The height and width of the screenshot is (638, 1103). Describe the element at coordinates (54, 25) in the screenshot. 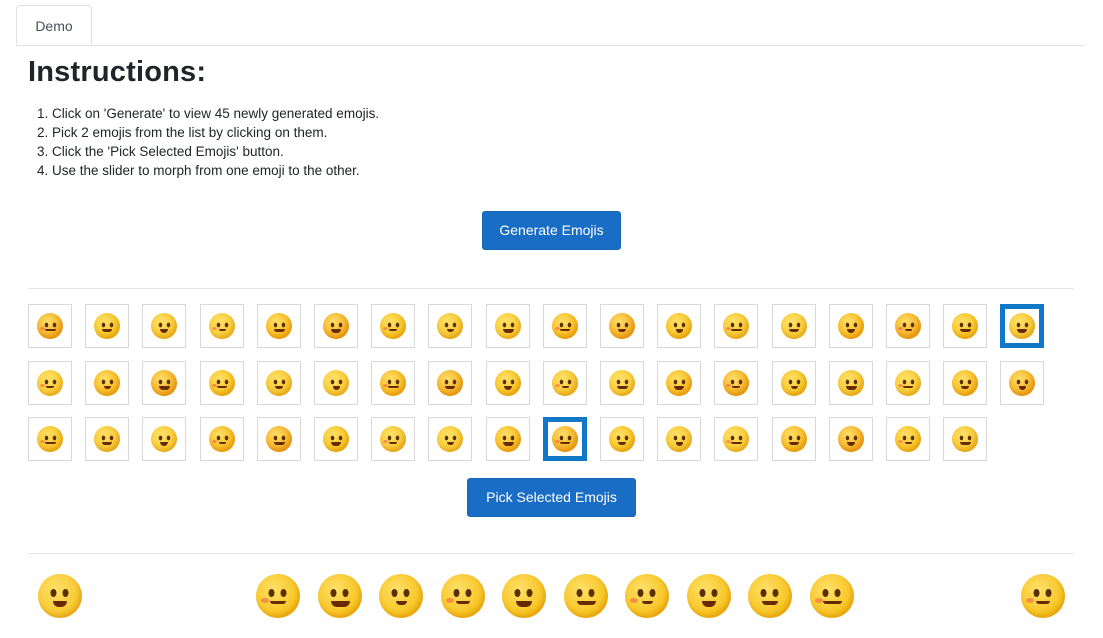

I see `tab-demo: Demo` at that location.